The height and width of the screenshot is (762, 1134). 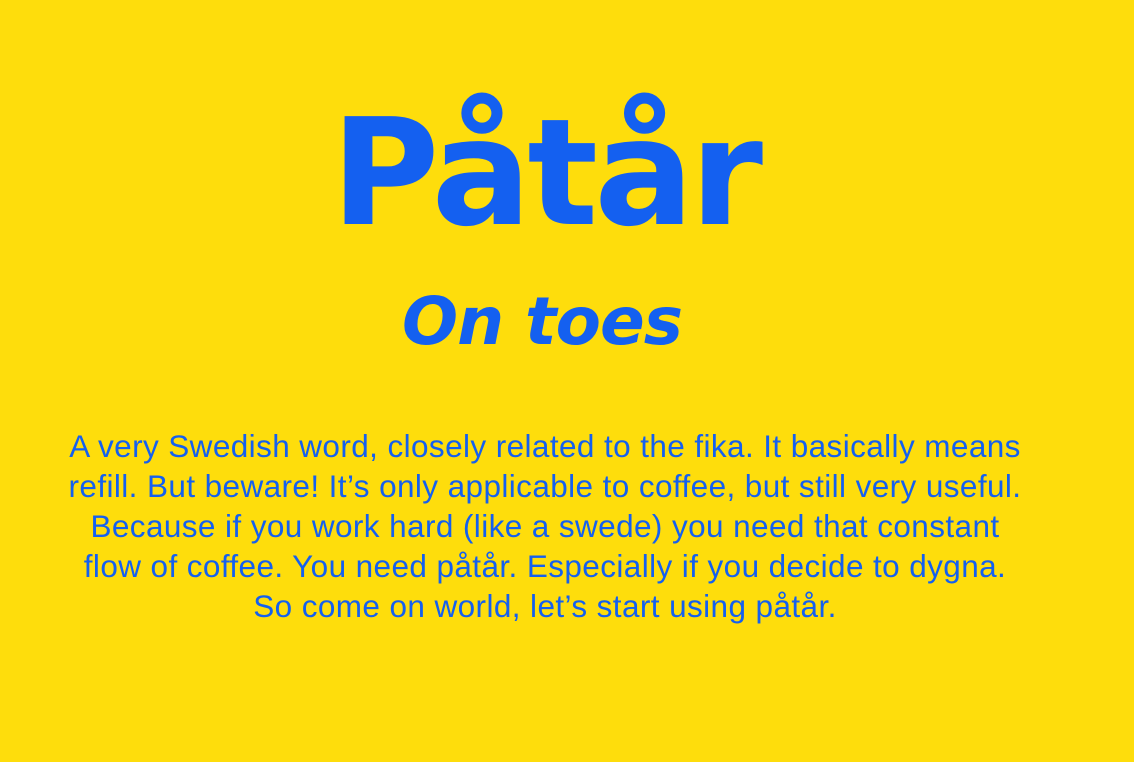 I want to click on literal-translation-subtitle: On toes, so click(x=542, y=321).